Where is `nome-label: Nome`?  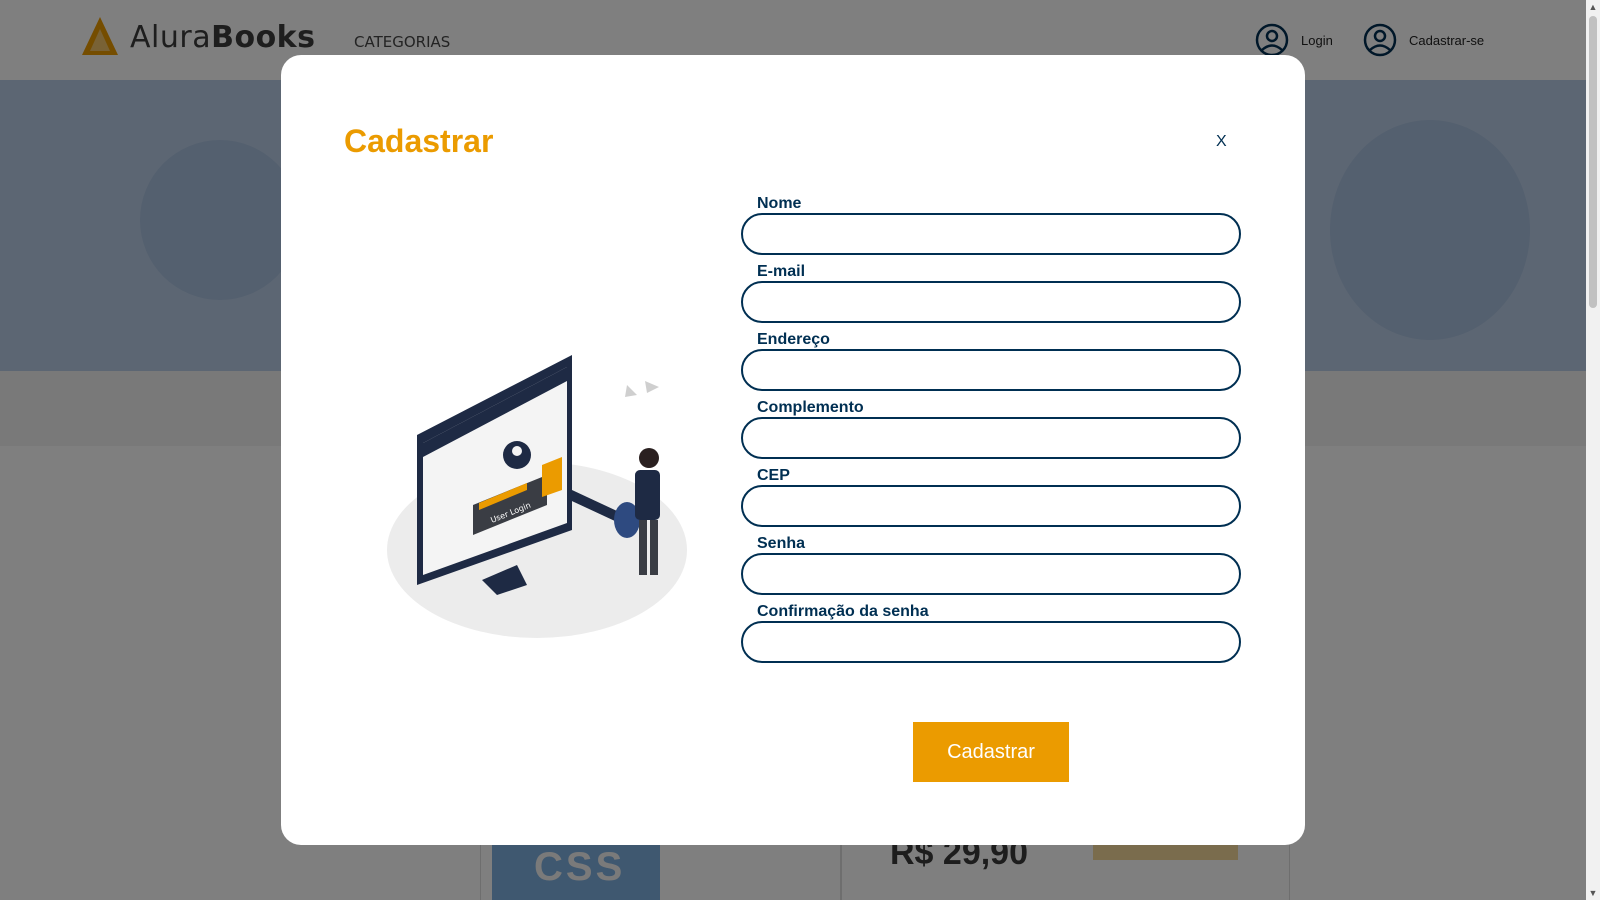
nome-label: Nome is located at coordinates (779, 203).